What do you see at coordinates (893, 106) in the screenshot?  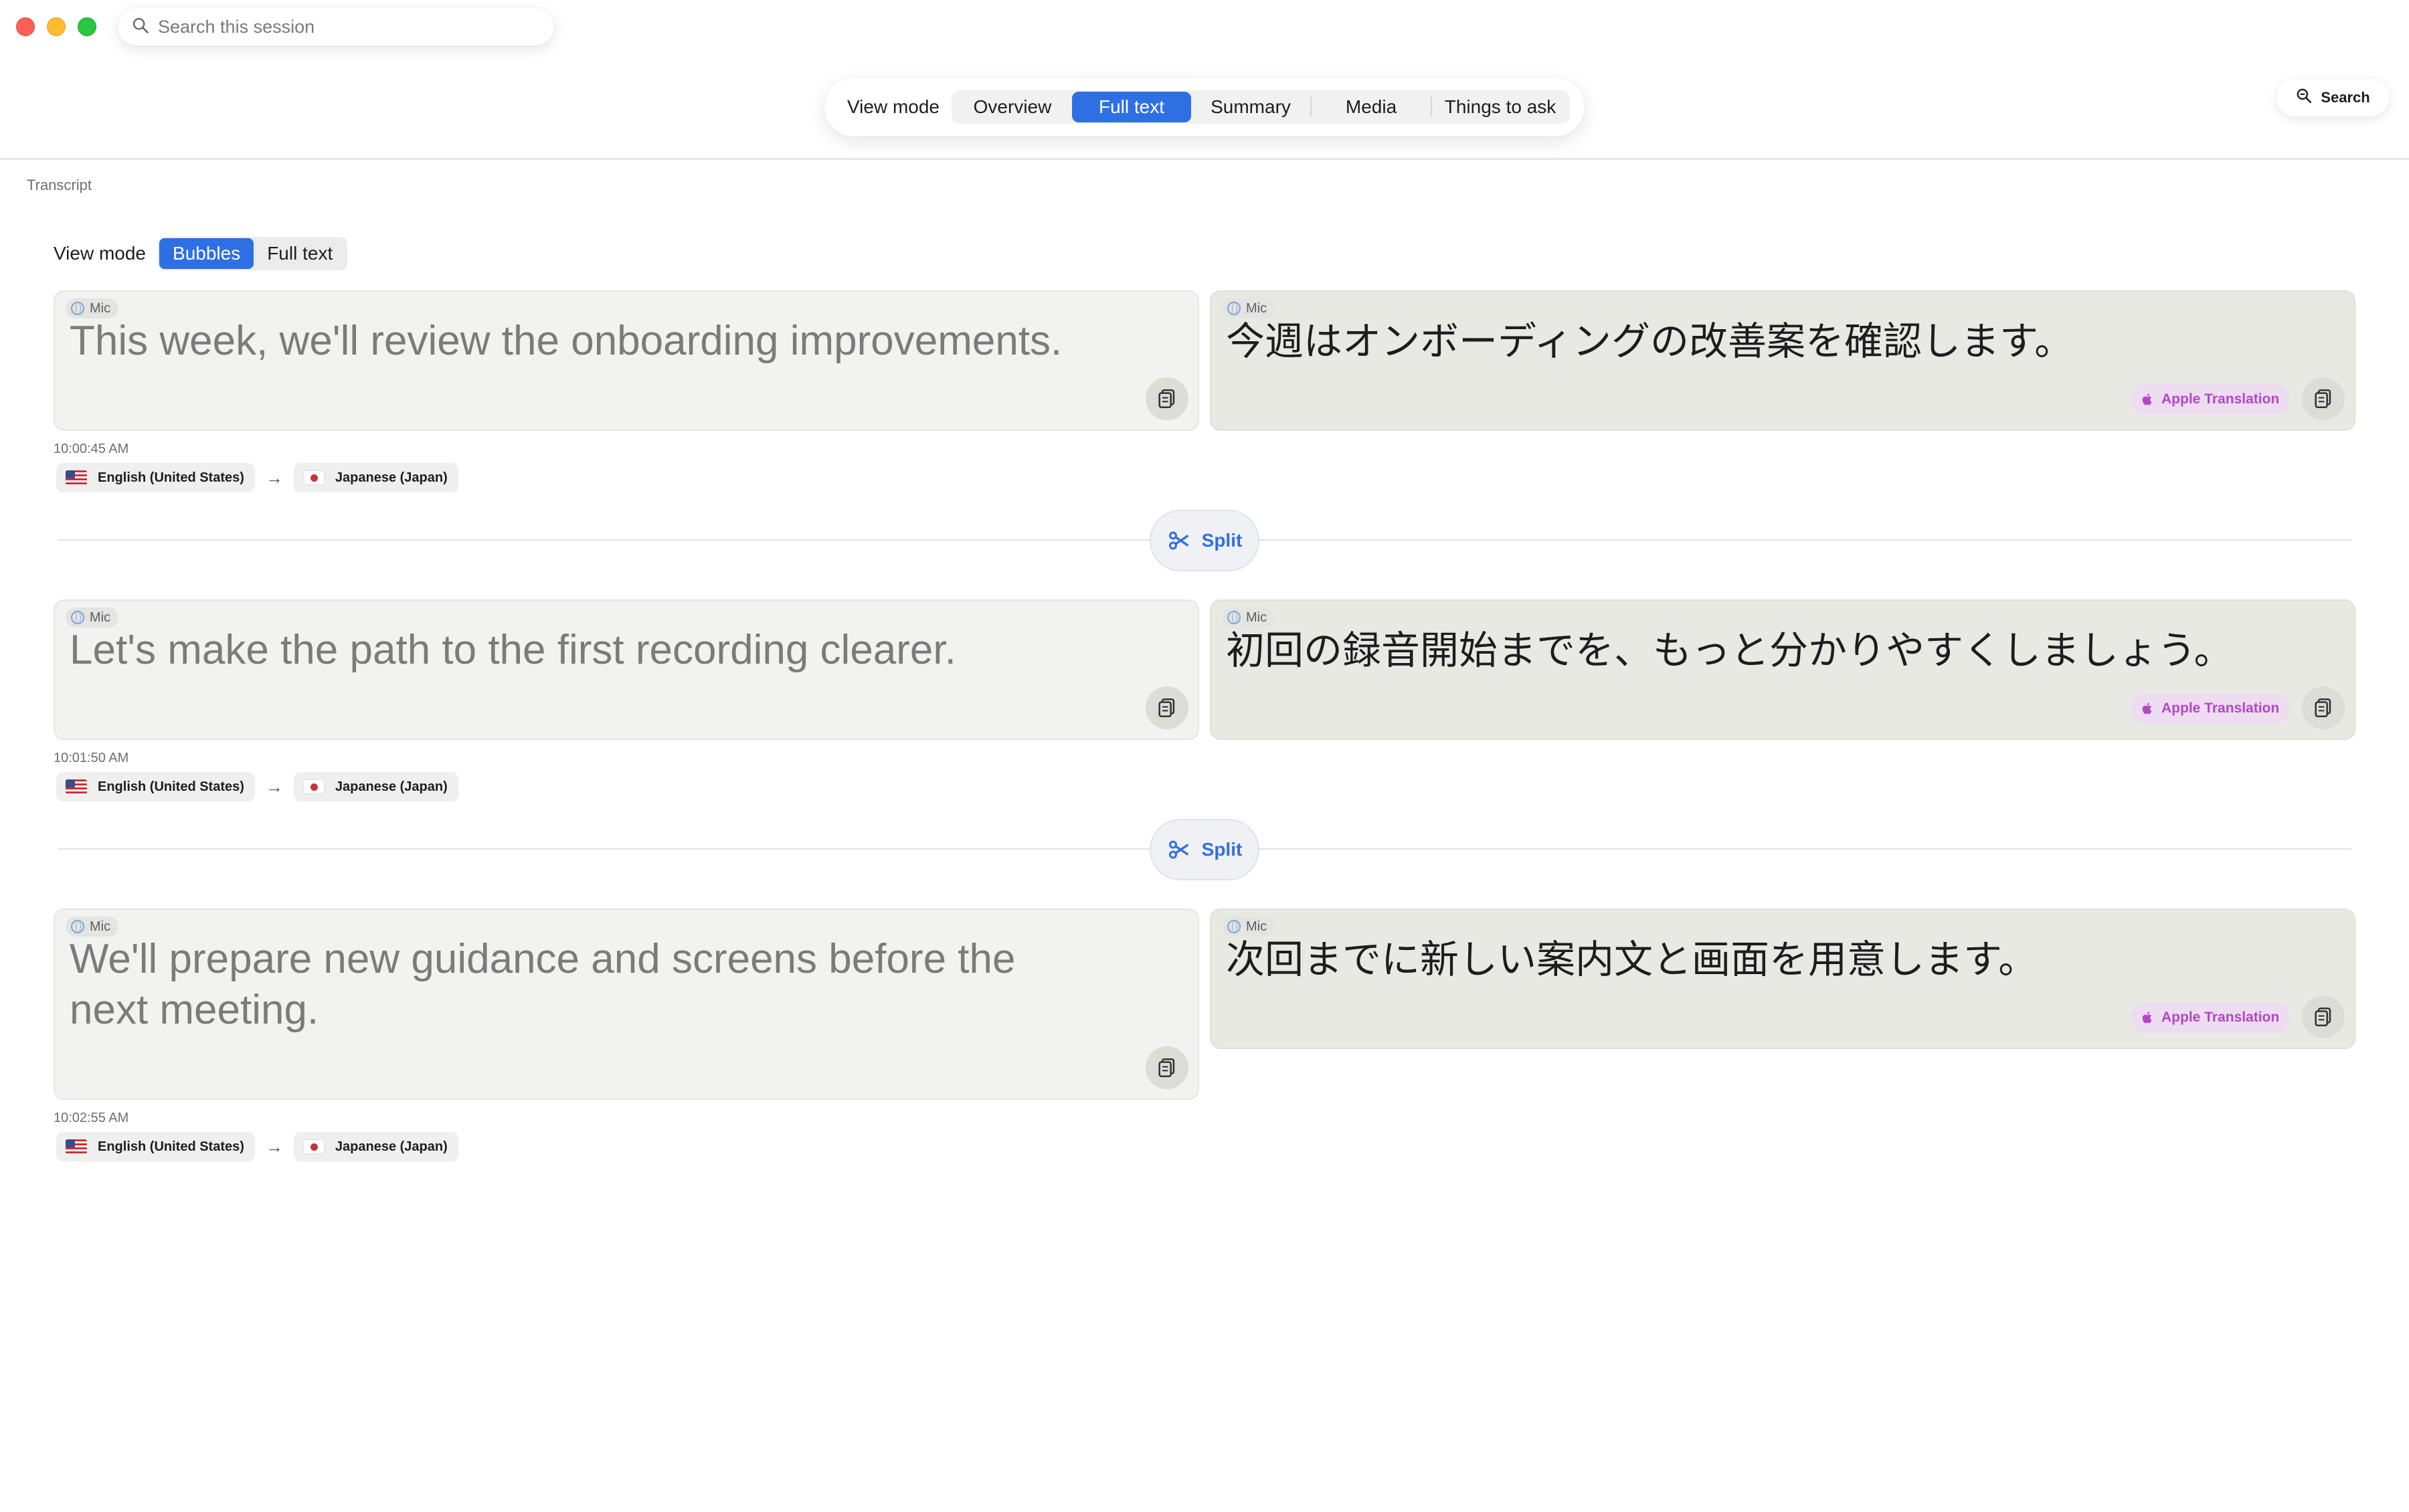 I see `view-mode-label: View mode` at bounding box center [893, 106].